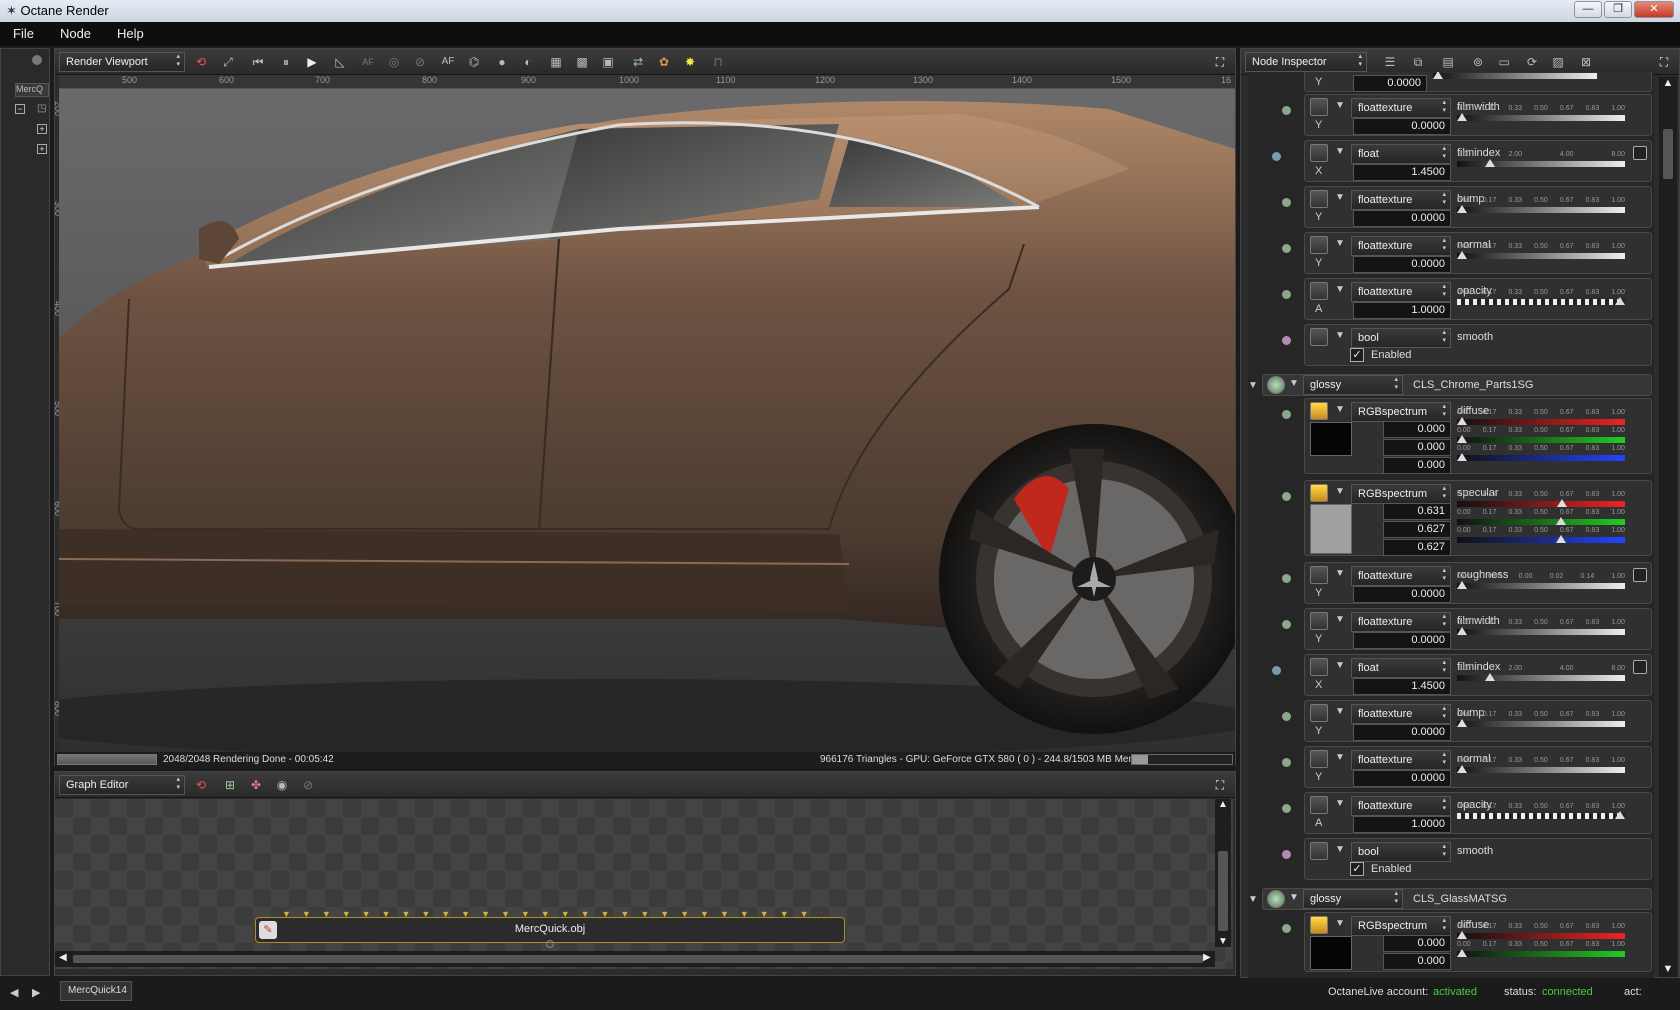 The height and width of the screenshot is (1010, 1680). I want to click on texture-icon, so click(1319, 925).